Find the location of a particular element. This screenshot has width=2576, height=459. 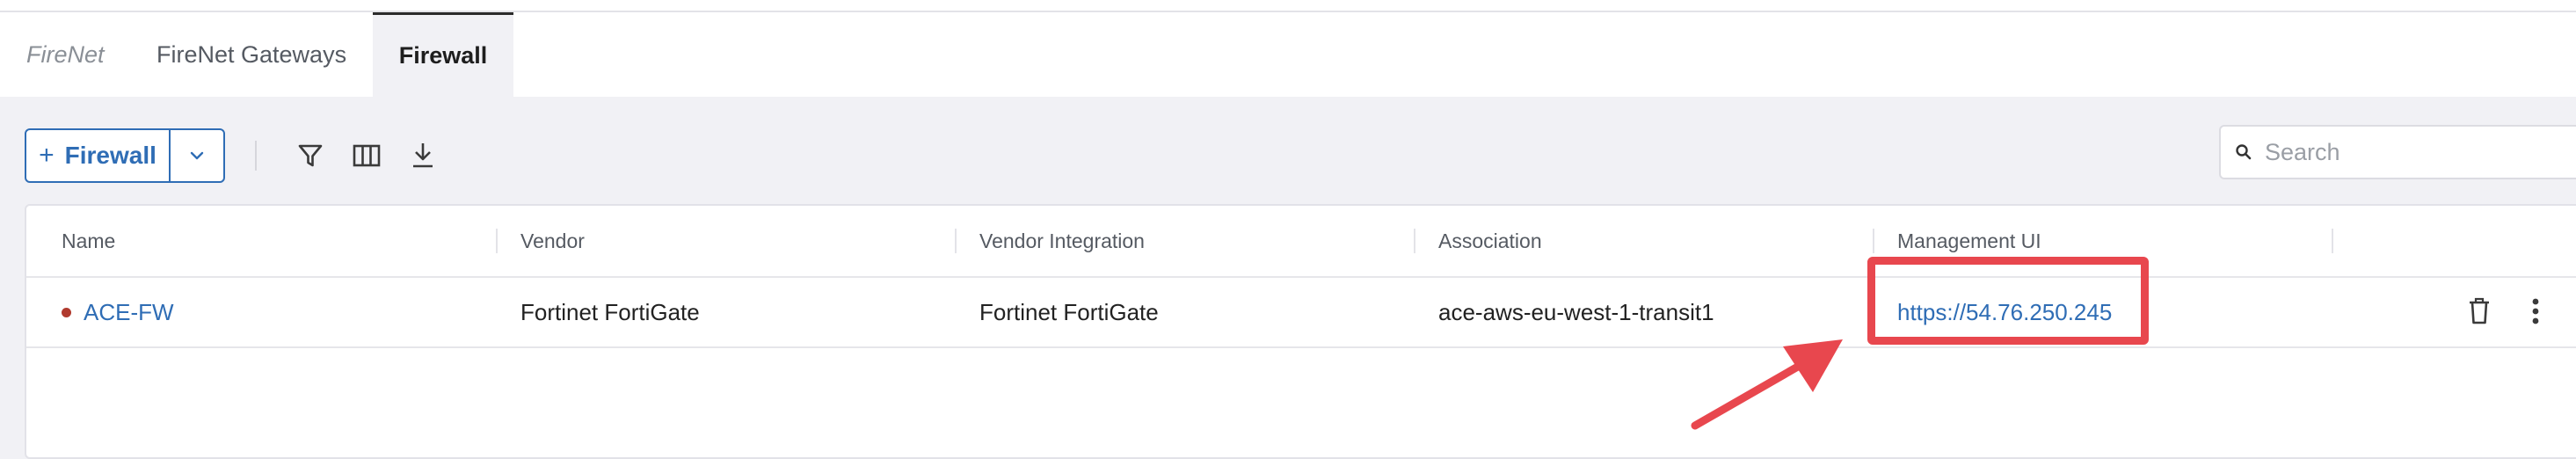

search-box is located at coordinates (2397, 152).